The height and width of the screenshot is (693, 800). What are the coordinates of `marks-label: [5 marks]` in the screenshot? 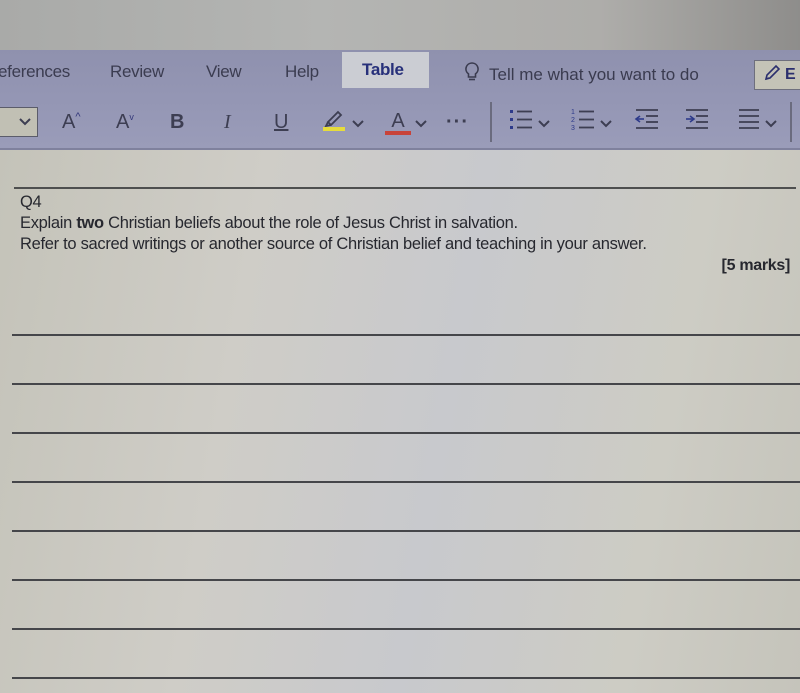 It's located at (756, 265).